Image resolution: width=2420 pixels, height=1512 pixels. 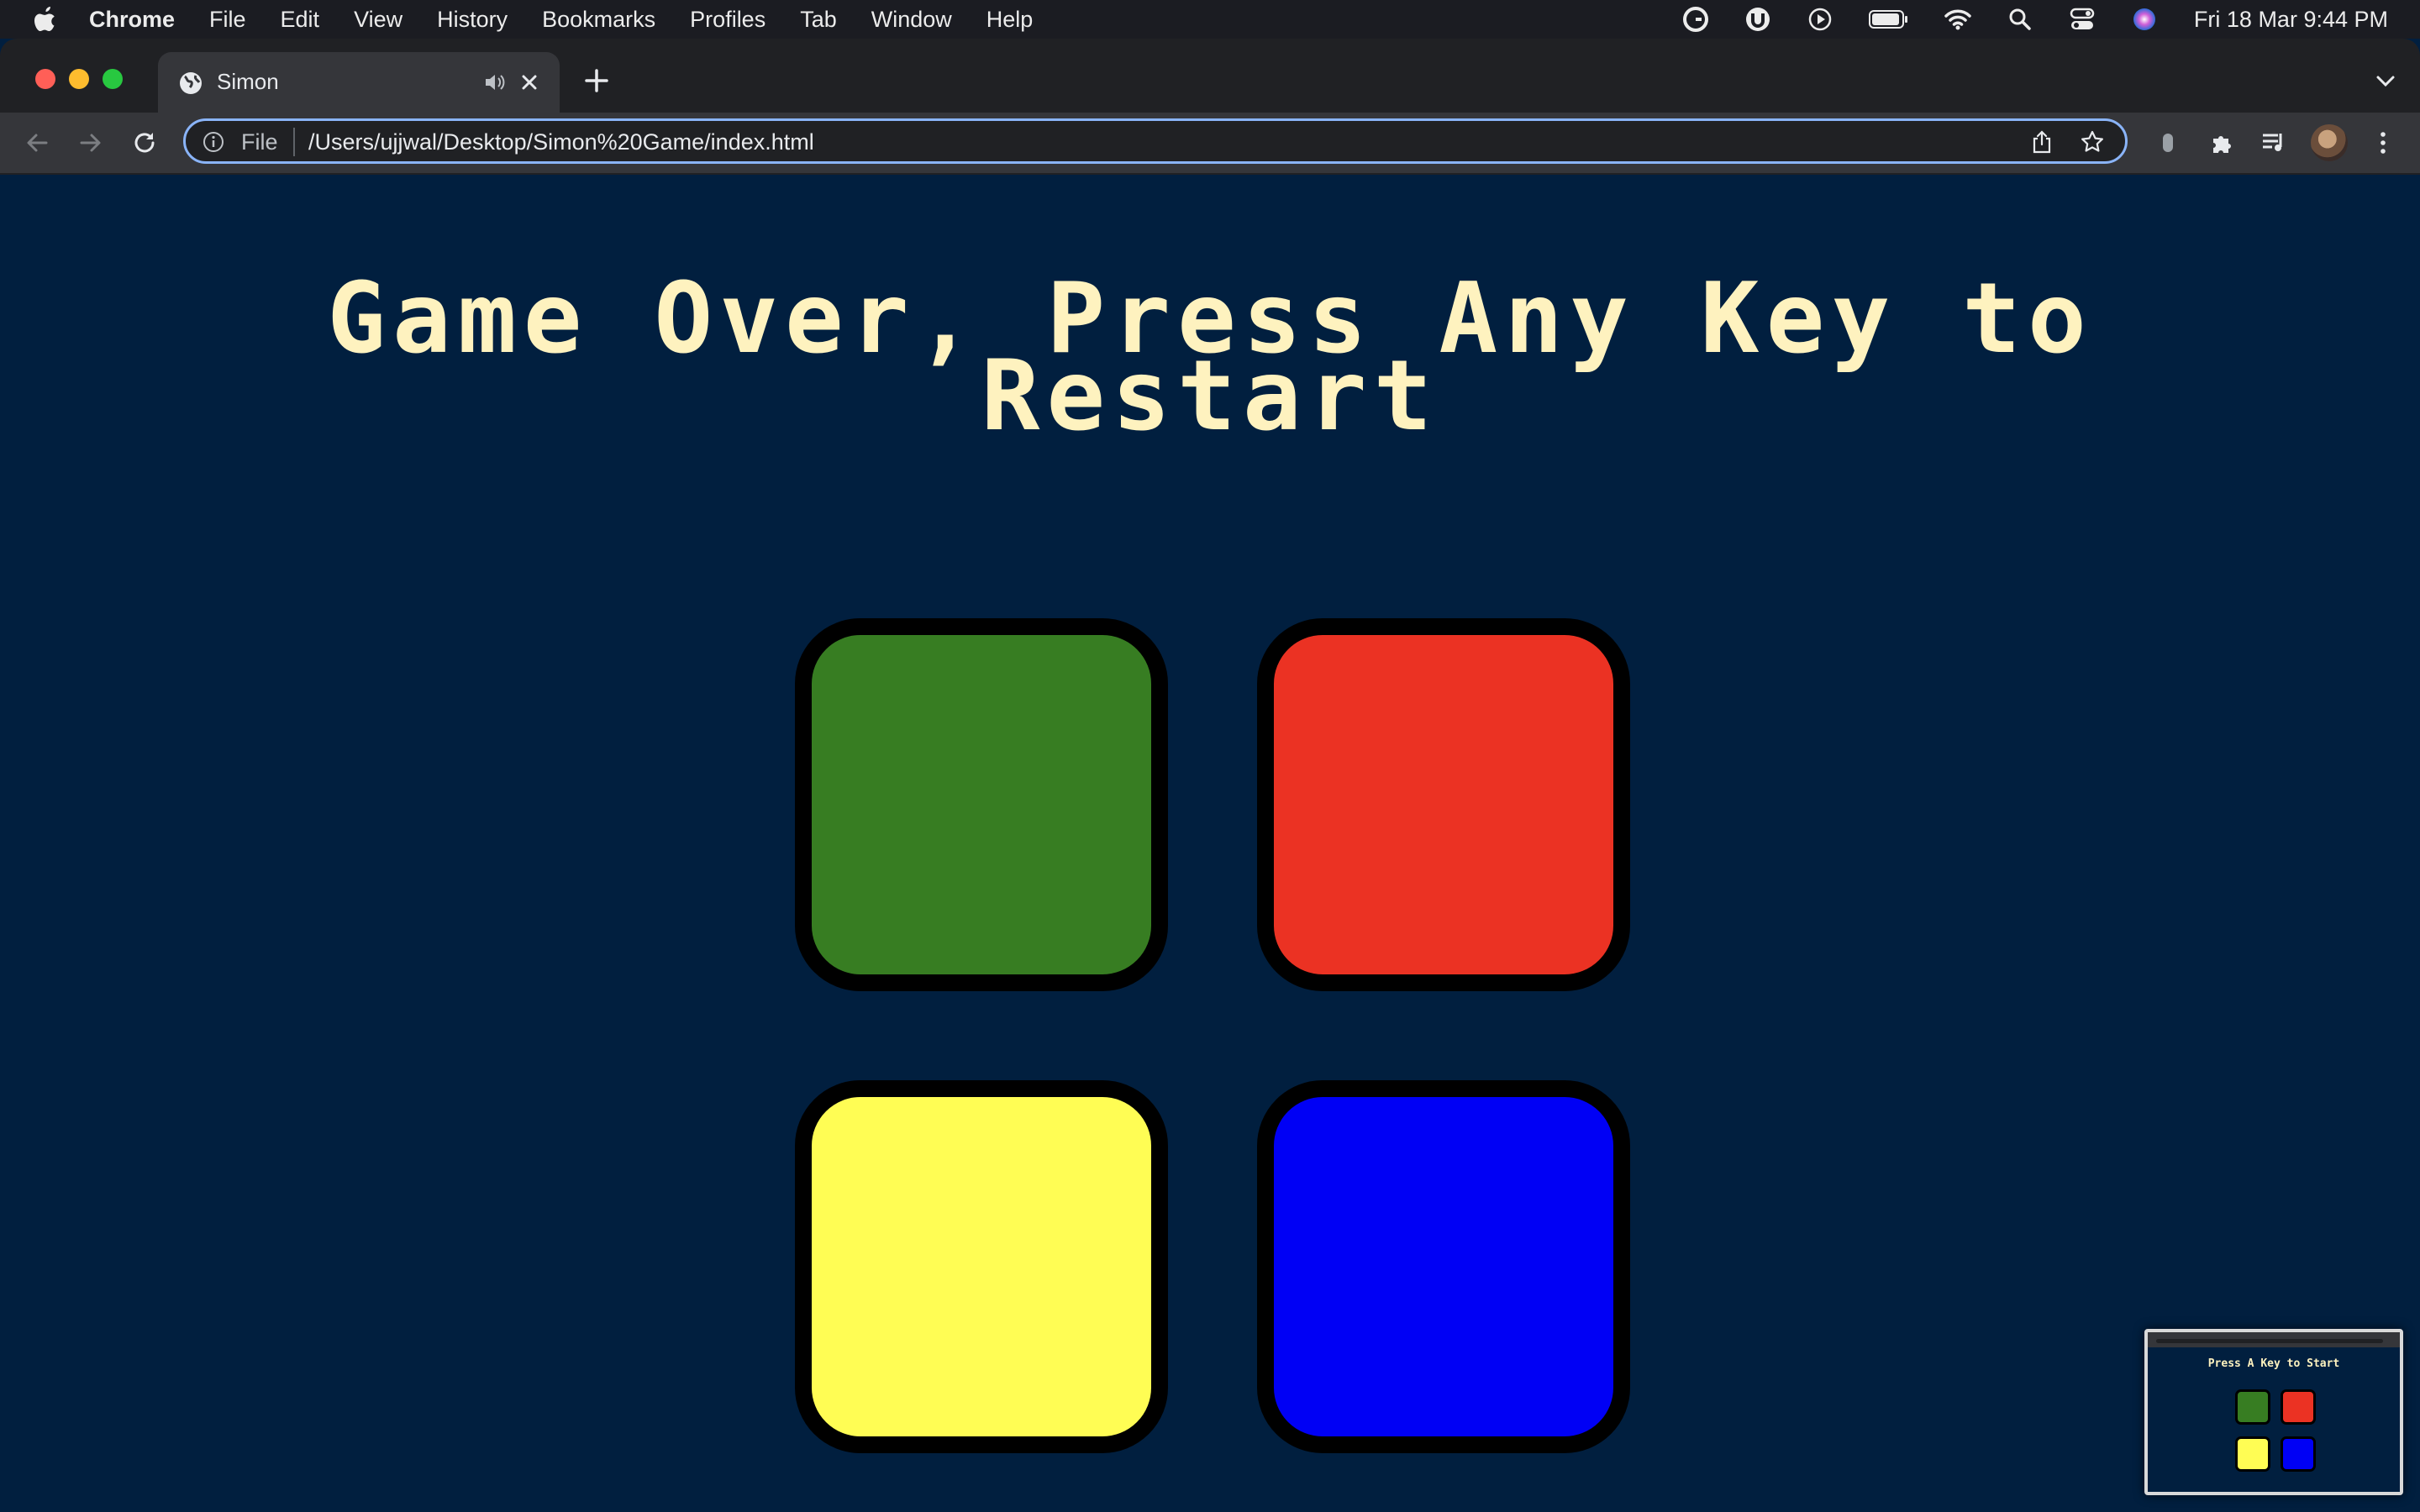 I want to click on info-icon, so click(x=214, y=142).